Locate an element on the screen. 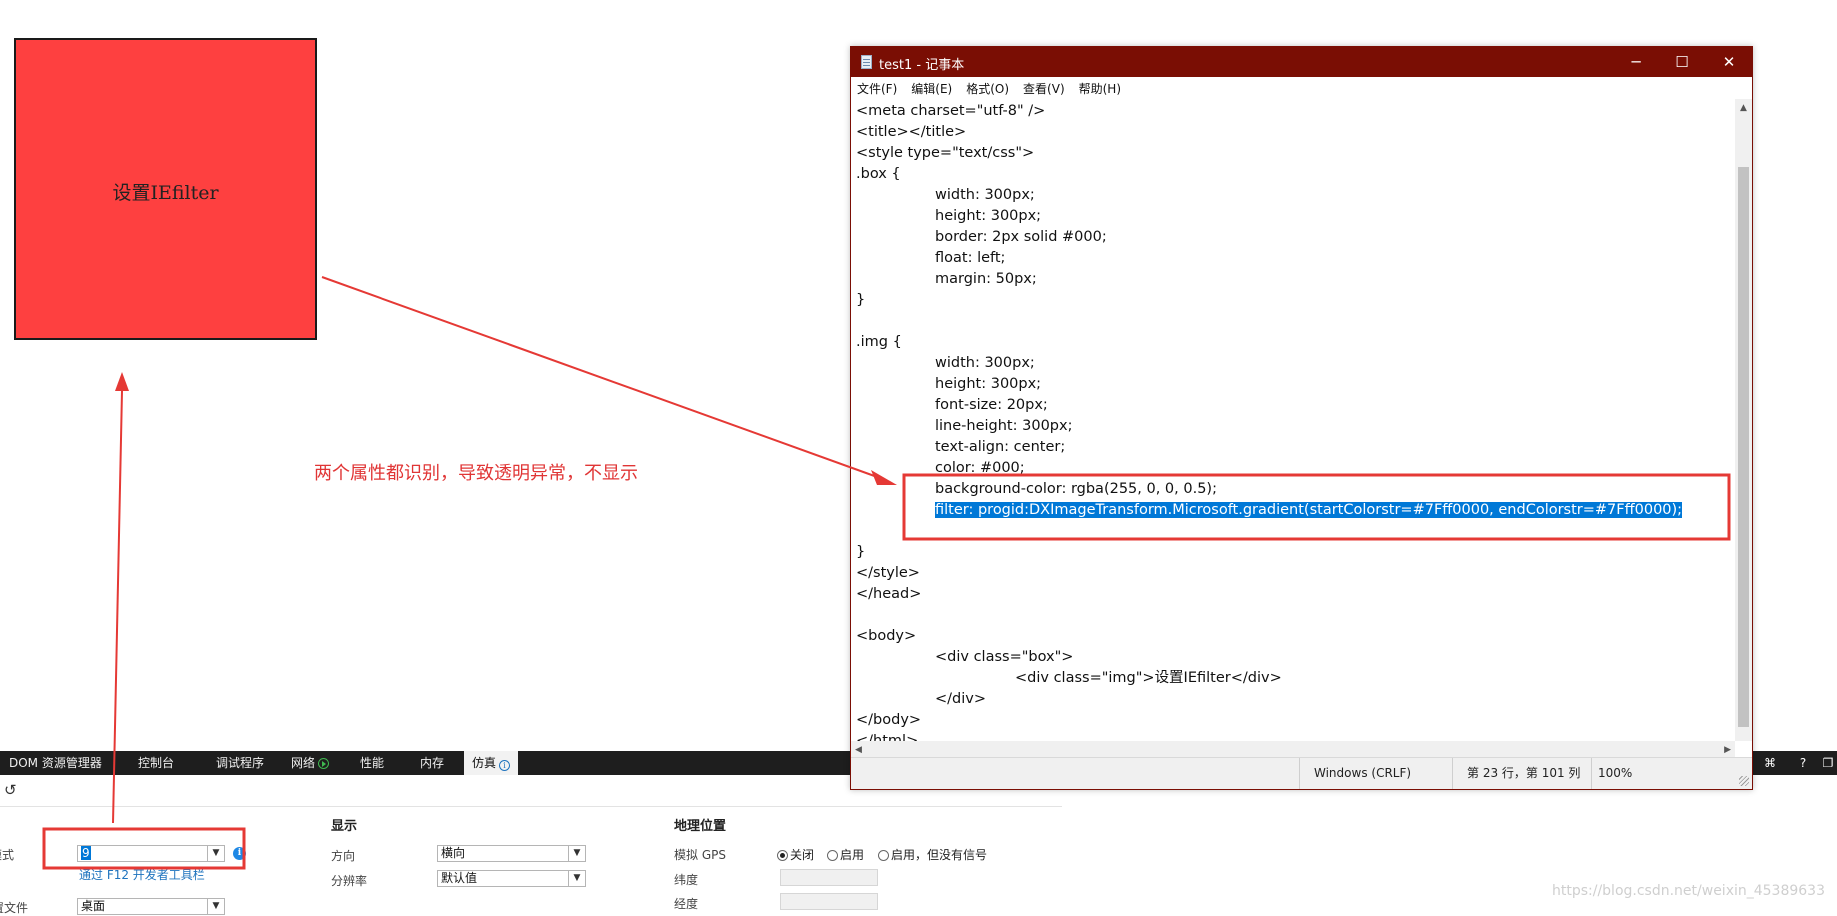 This screenshot has height=916, width=1837. horizontal-scrollbar: ◀ ▶ is located at coordinates (1293, 749).